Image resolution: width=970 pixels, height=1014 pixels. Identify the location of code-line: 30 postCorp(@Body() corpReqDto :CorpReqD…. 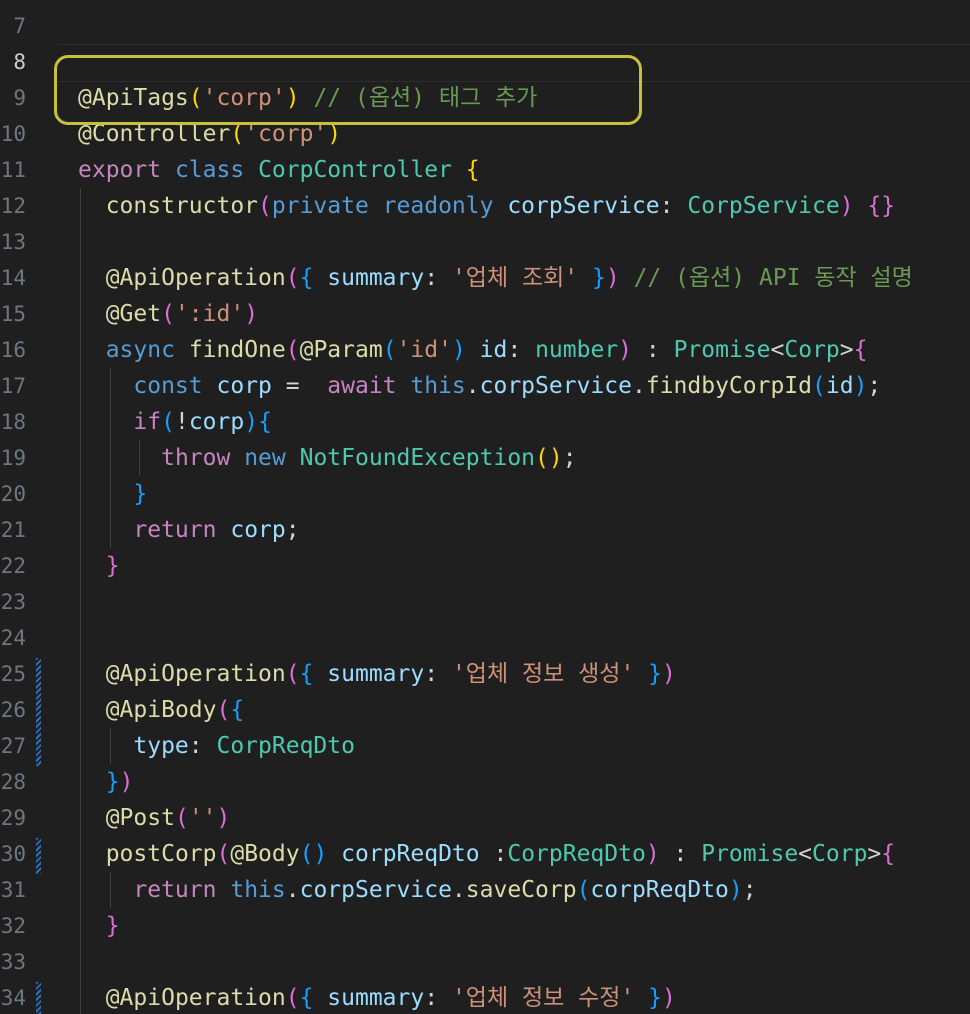
(485, 854).